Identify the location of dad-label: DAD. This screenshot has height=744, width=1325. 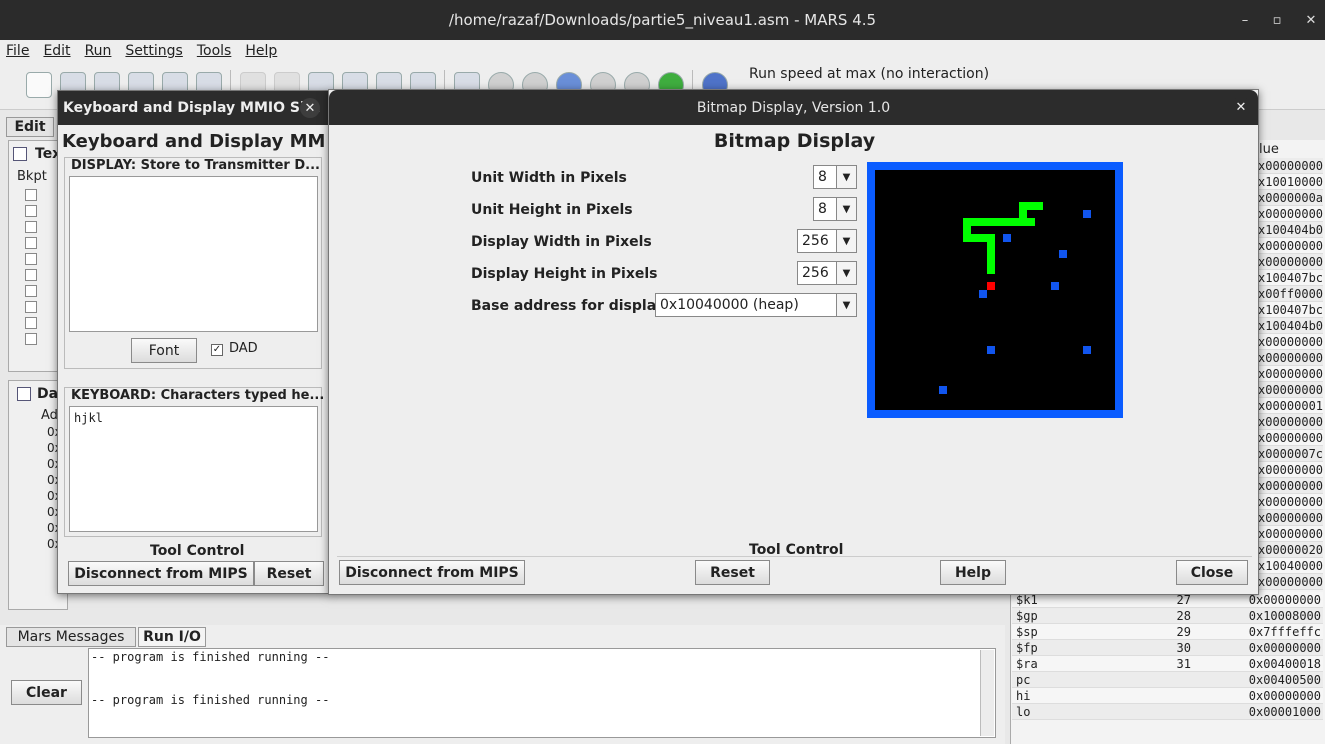
(243, 348).